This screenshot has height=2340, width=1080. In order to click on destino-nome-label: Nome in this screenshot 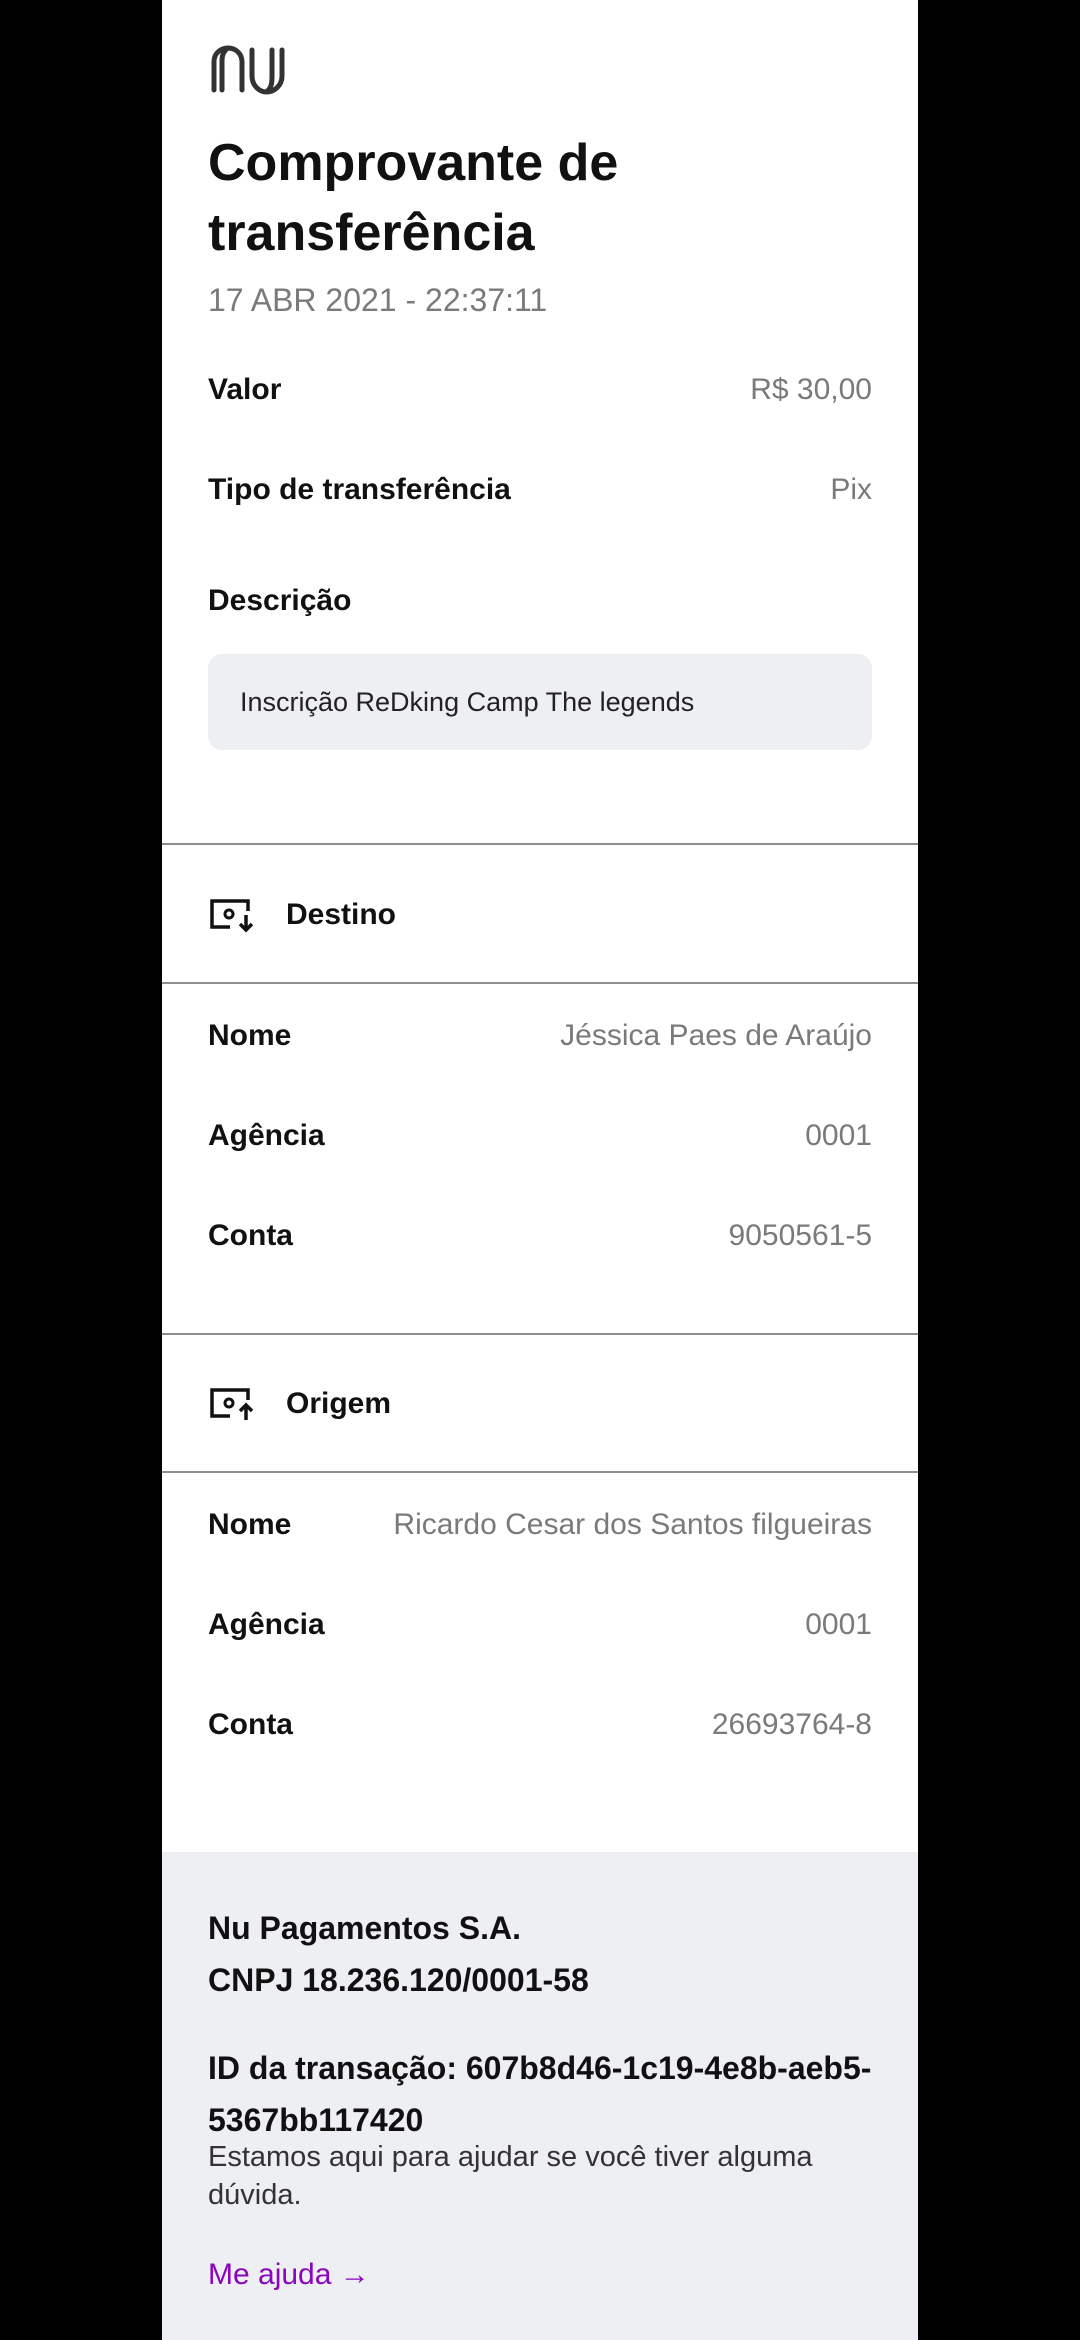, I will do `click(250, 1035)`.